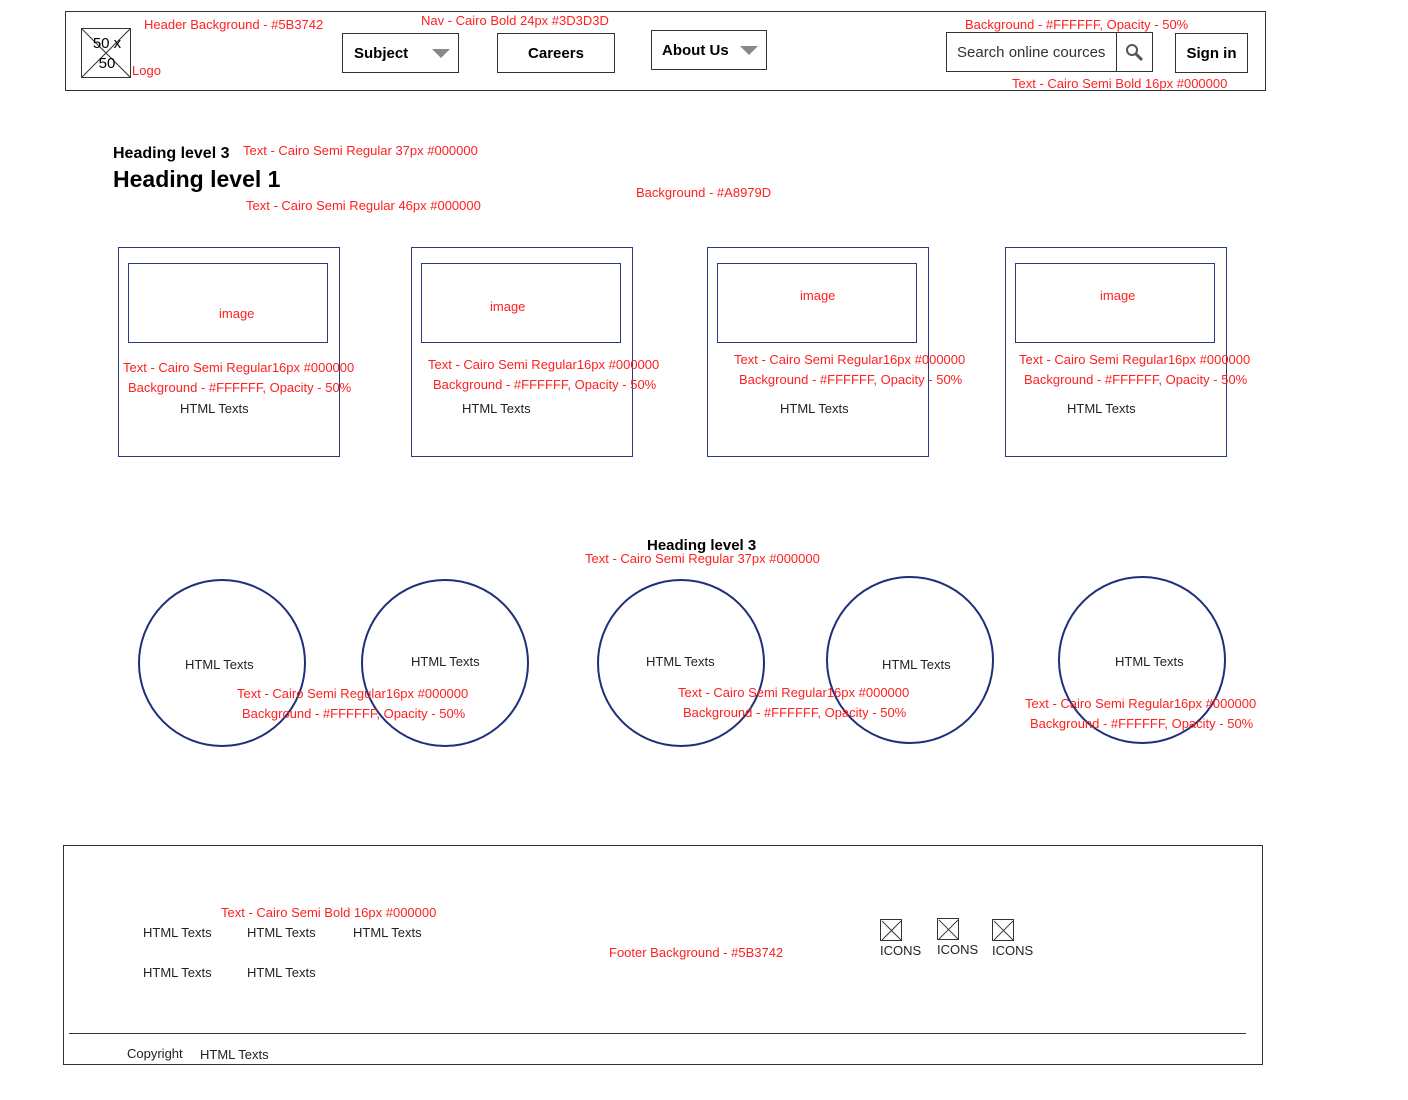 Image resolution: width=1408 pixels, height=1100 pixels. What do you see at coordinates (329, 912) in the screenshot?
I see `footer-text-note: Text - Cairo Semi Bold 16px #000000` at bounding box center [329, 912].